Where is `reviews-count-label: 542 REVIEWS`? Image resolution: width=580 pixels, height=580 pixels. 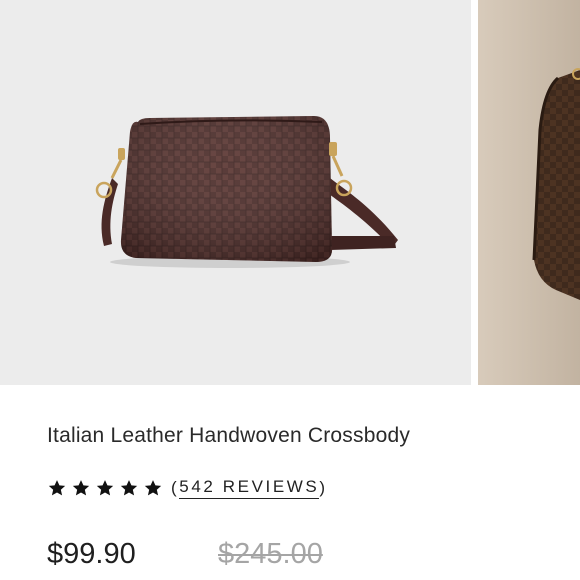 reviews-count-label: 542 REVIEWS is located at coordinates (249, 488).